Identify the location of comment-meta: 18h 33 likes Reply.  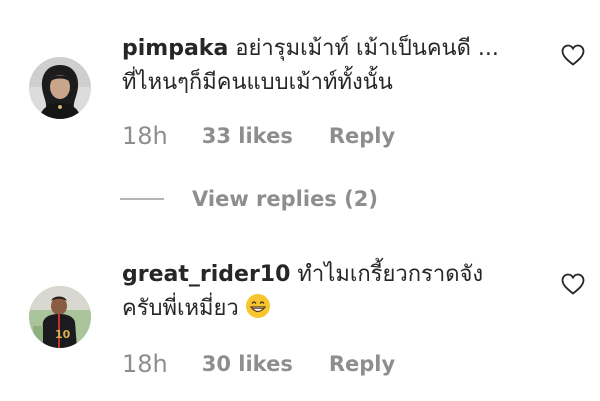
(258, 136).